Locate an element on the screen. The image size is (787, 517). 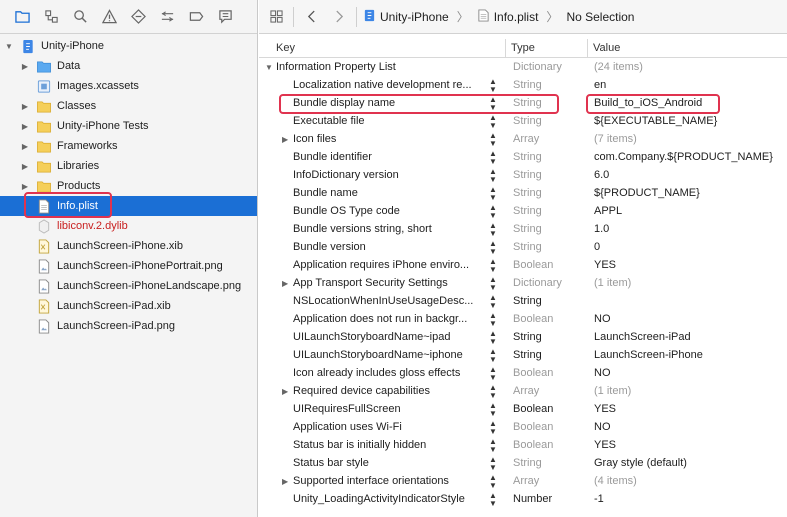
plist-key: UIRequiresFullScreen is located at coordinates (347, 409).